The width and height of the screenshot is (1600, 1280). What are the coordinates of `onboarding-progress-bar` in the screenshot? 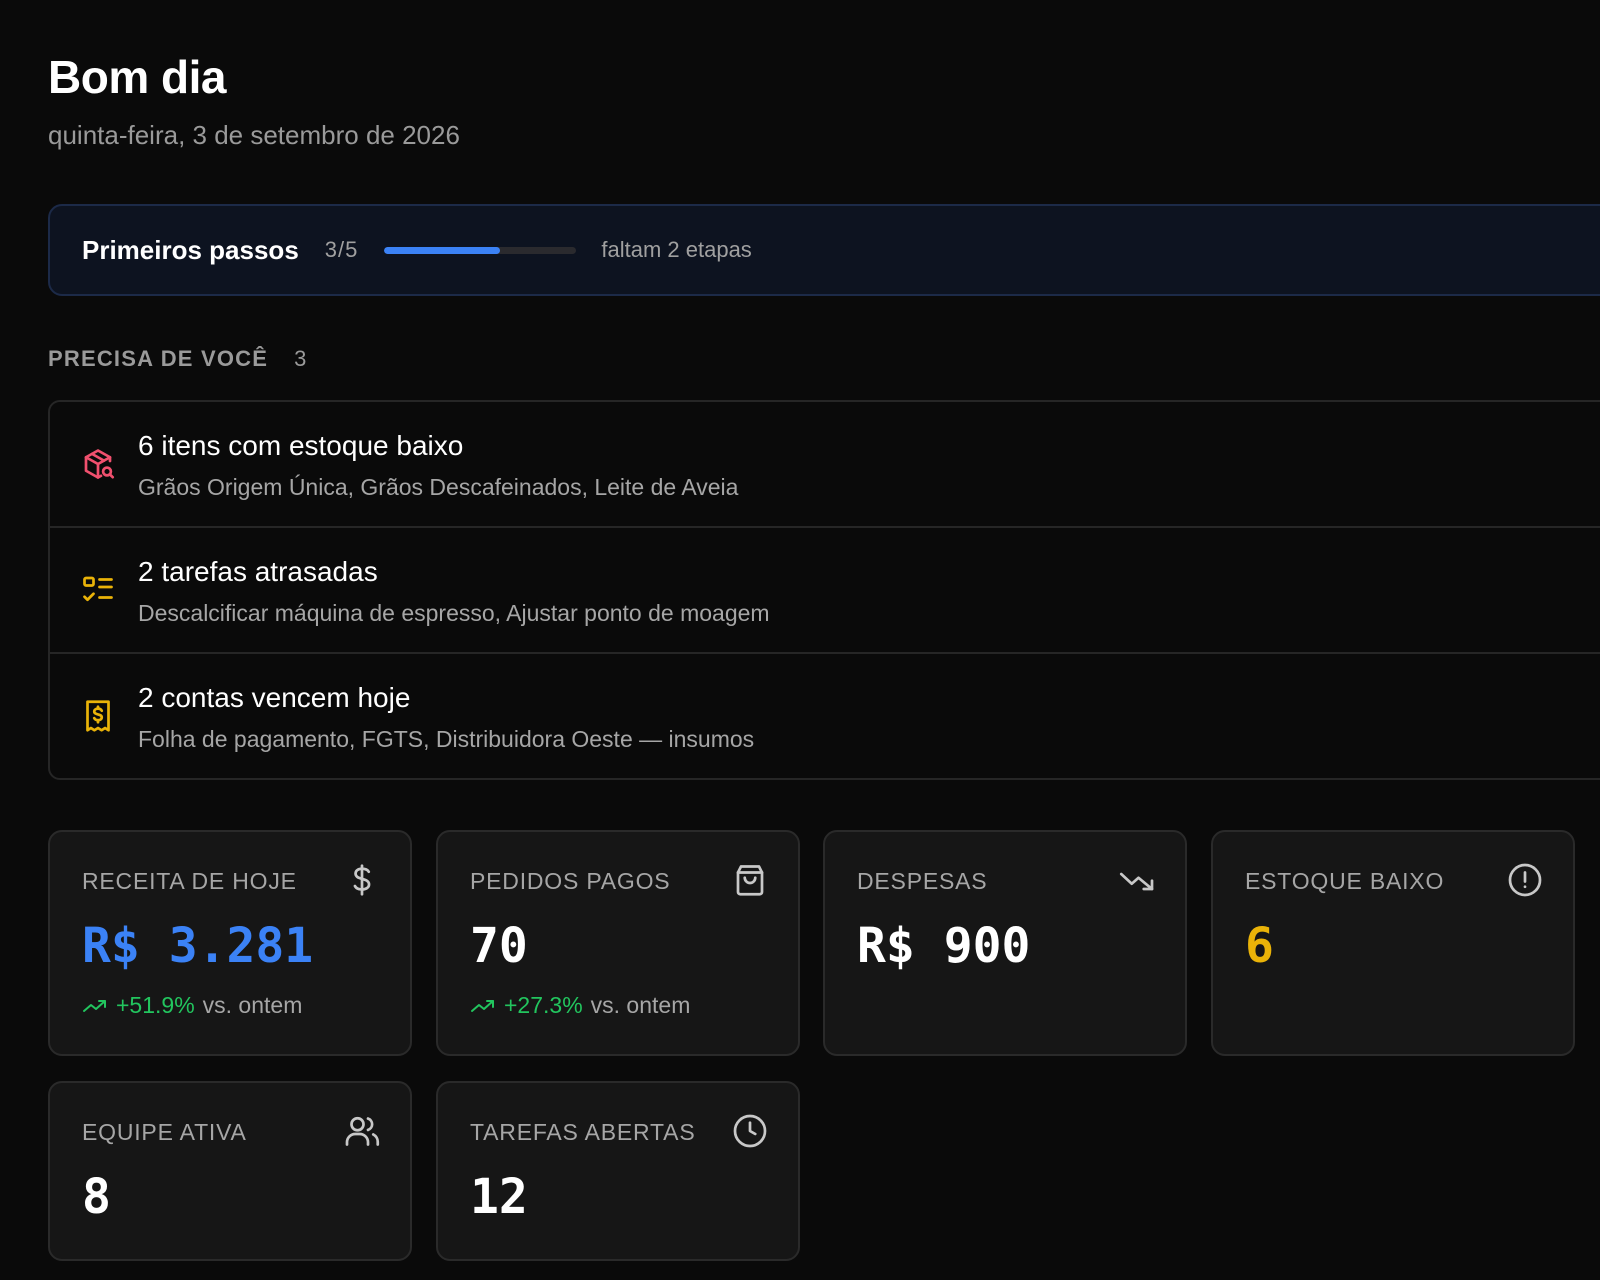 It's located at (480, 250).